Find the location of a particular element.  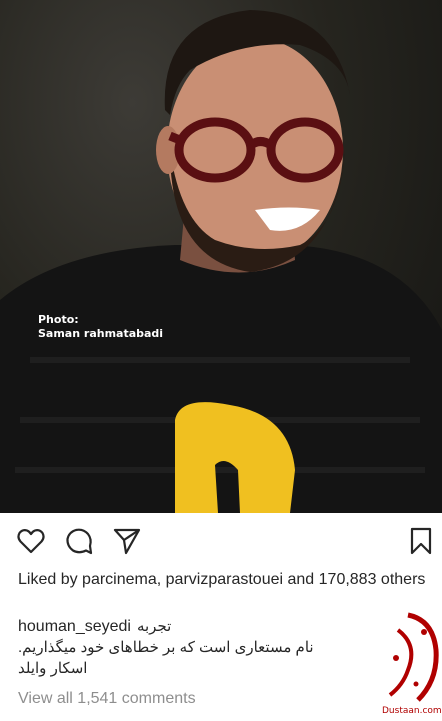

watermark-site: Dustaan.com is located at coordinates (412, 711).